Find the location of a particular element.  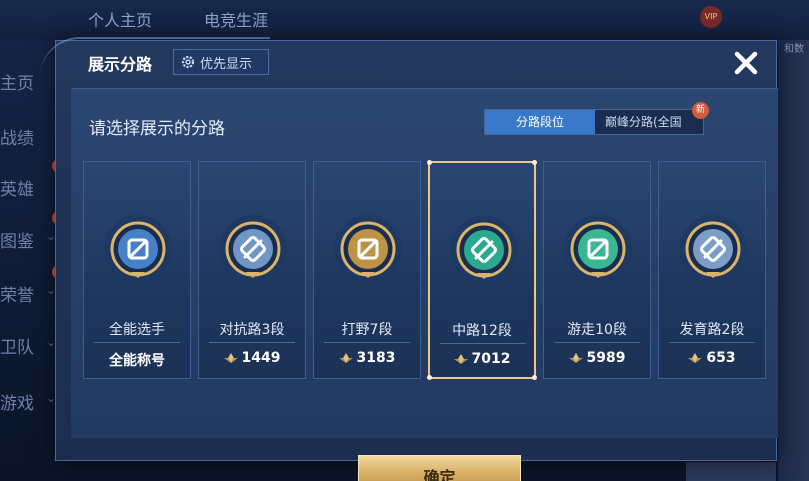

vip-badge: VIP is located at coordinates (711, 17).